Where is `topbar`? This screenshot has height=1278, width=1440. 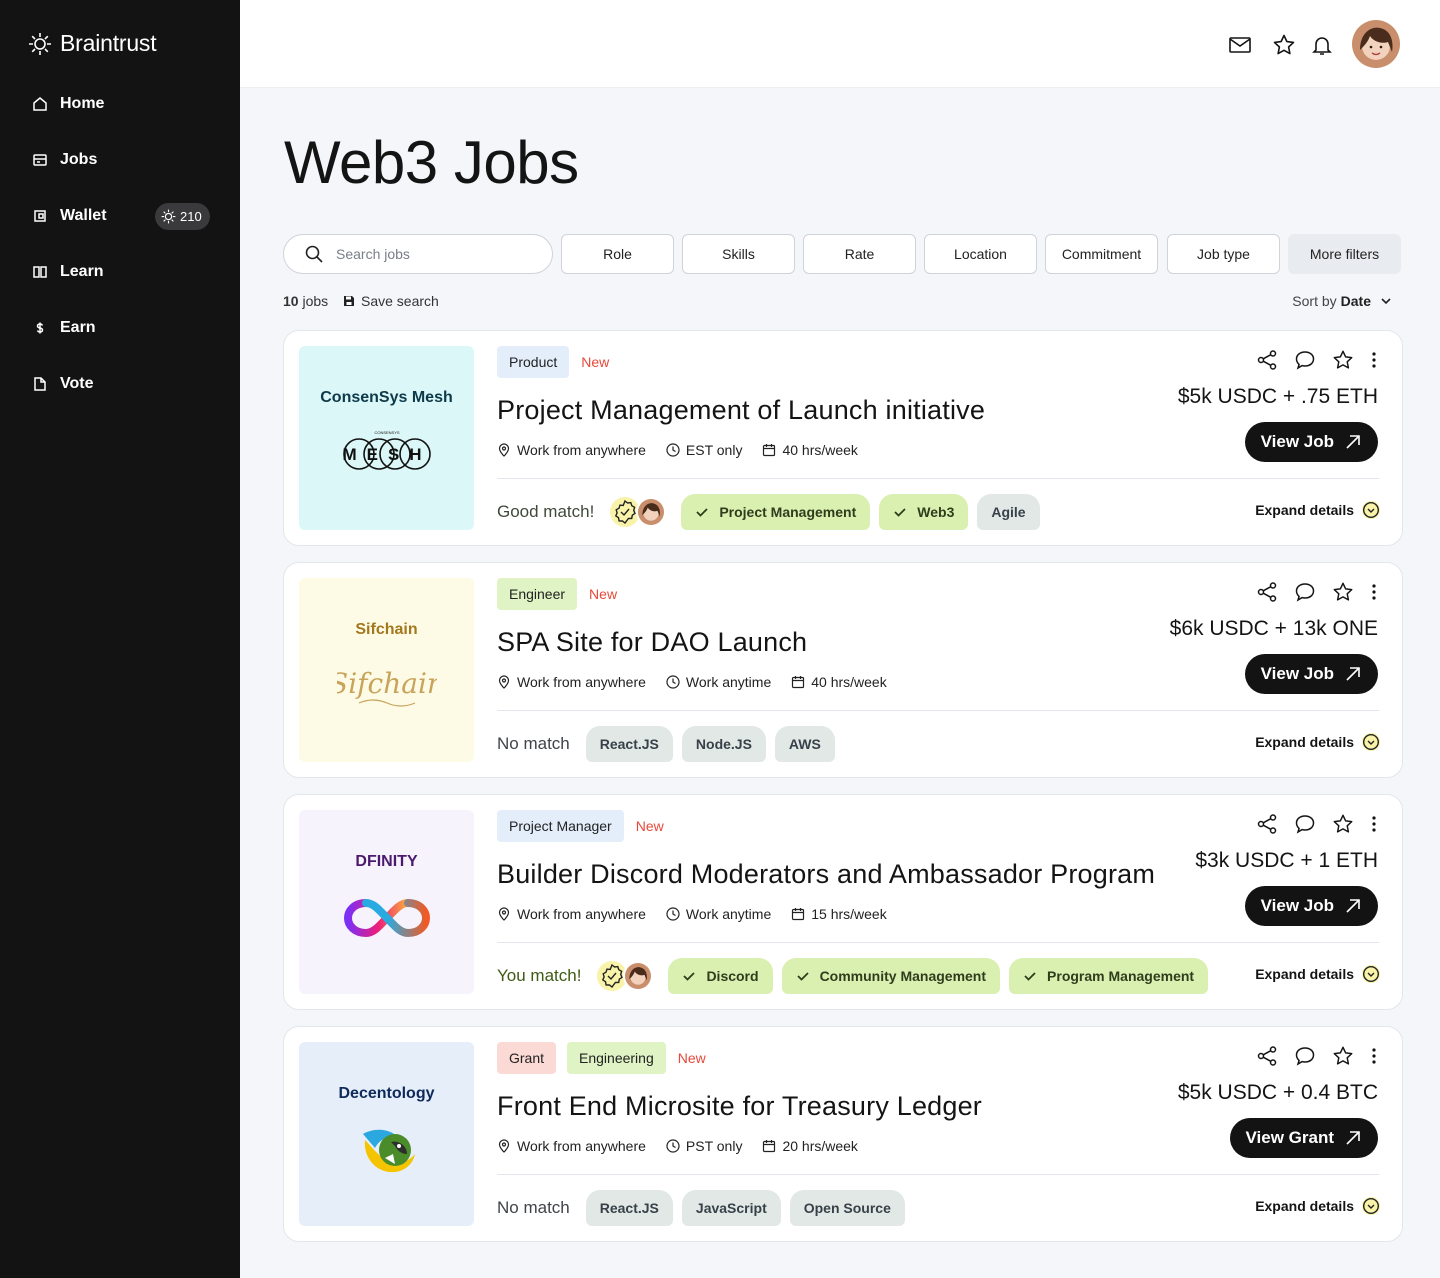
topbar is located at coordinates (840, 44).